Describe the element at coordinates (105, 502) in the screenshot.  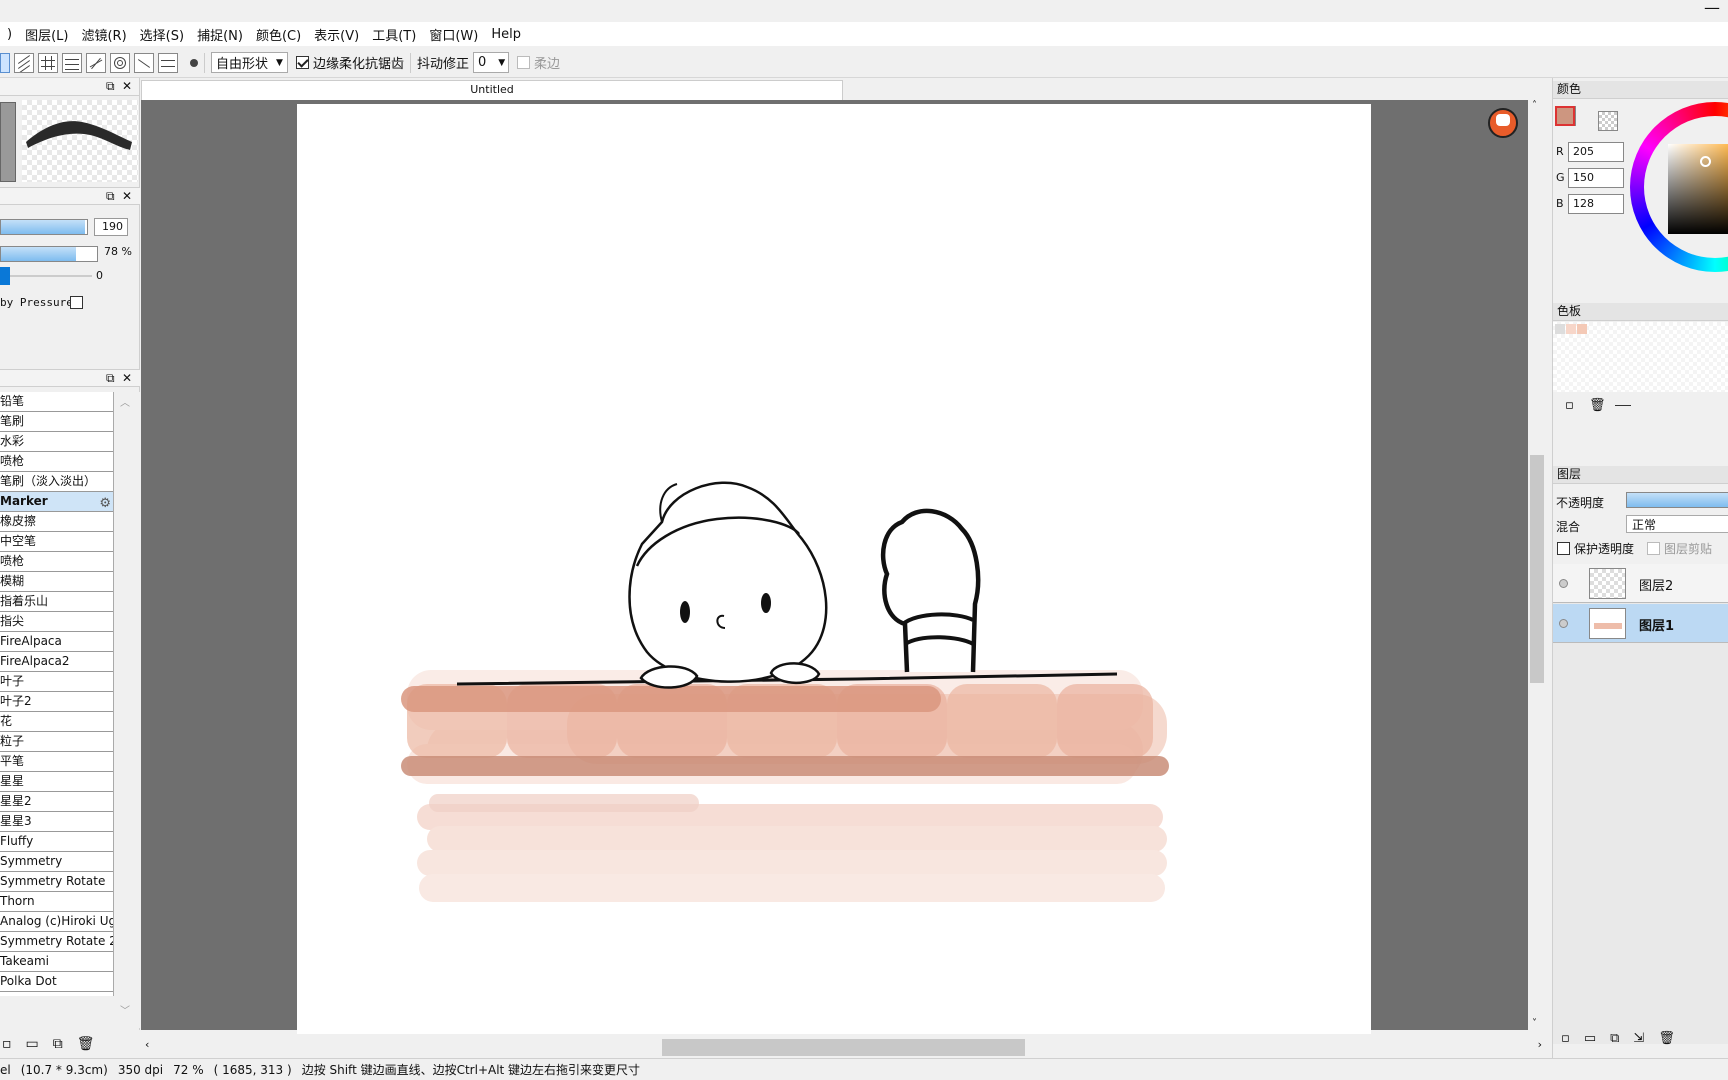
I see `gear-icon: ⚙` at that location.